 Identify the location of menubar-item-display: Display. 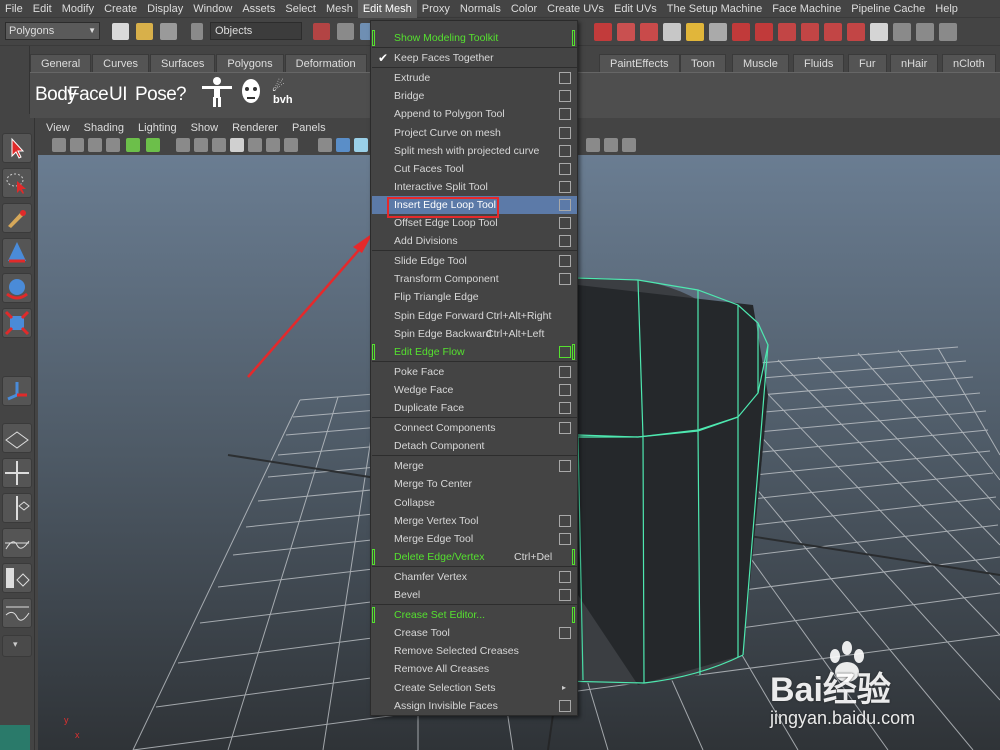
(165, 9).